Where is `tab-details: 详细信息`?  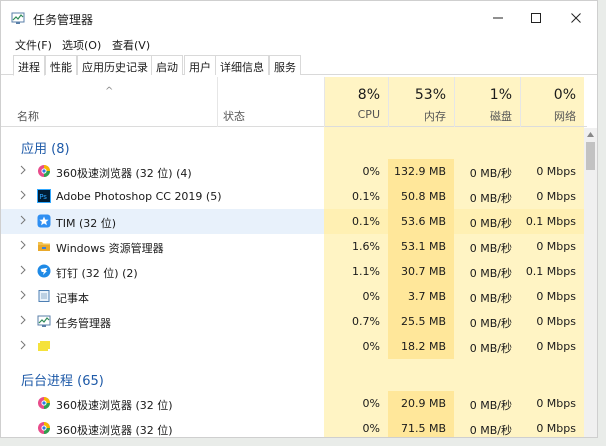 tab-details: 详细信息 is located at coordinates (242, 65).